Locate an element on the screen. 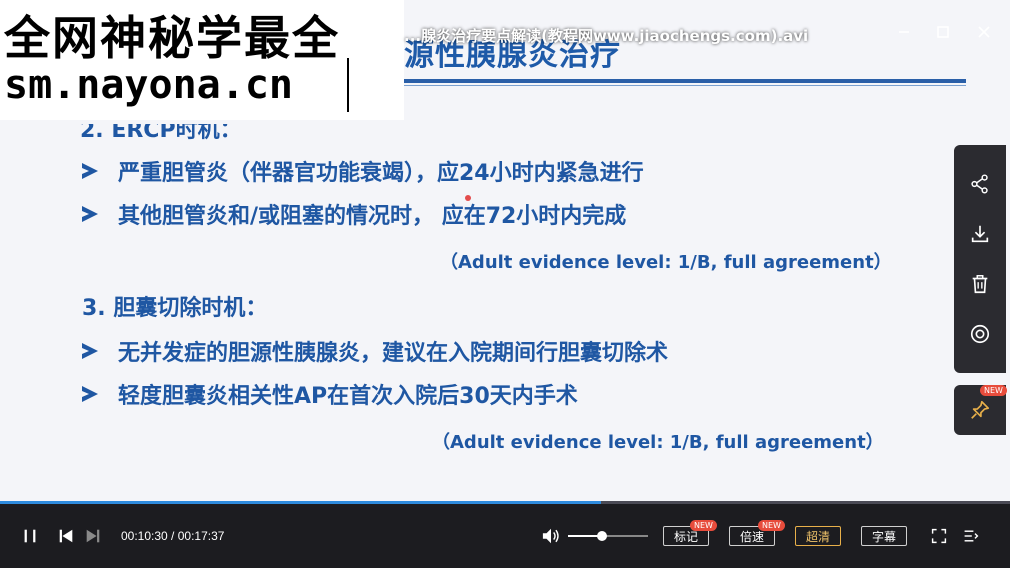 Image resolution: width=1010 pixels, height=568 pixels. watermark-url: sm.nayona.cn is located at coordinates (148, 85).